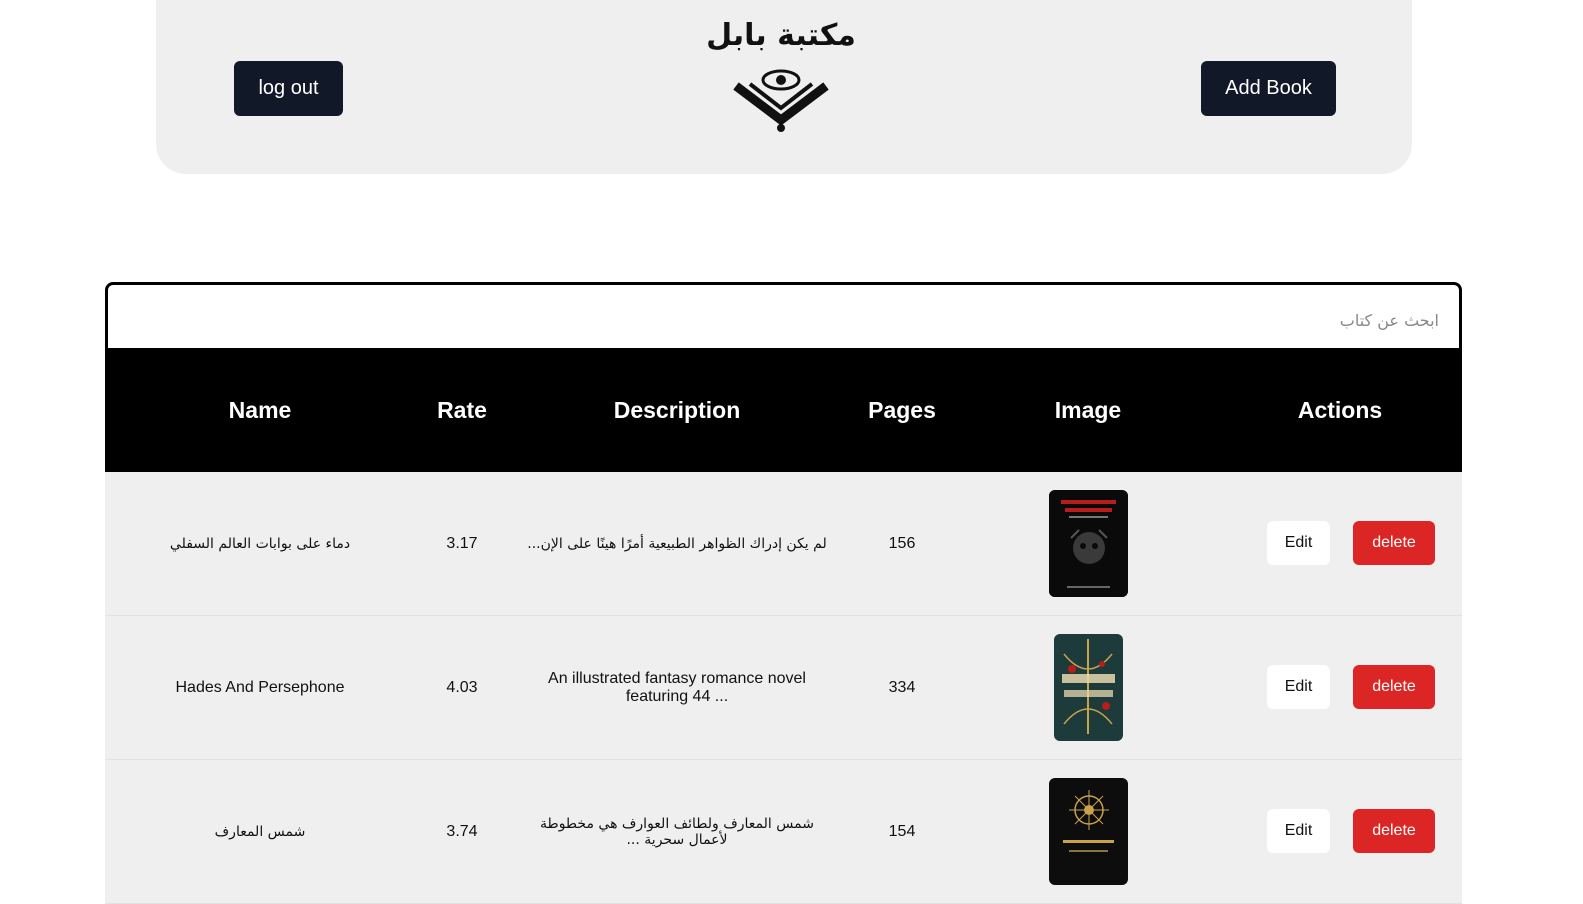 The image size is (1583, 904). What do you see at coordinates (462, 543) in the screenshot?
I see `book-rate: 3.17` at bounding box center [462, 543].